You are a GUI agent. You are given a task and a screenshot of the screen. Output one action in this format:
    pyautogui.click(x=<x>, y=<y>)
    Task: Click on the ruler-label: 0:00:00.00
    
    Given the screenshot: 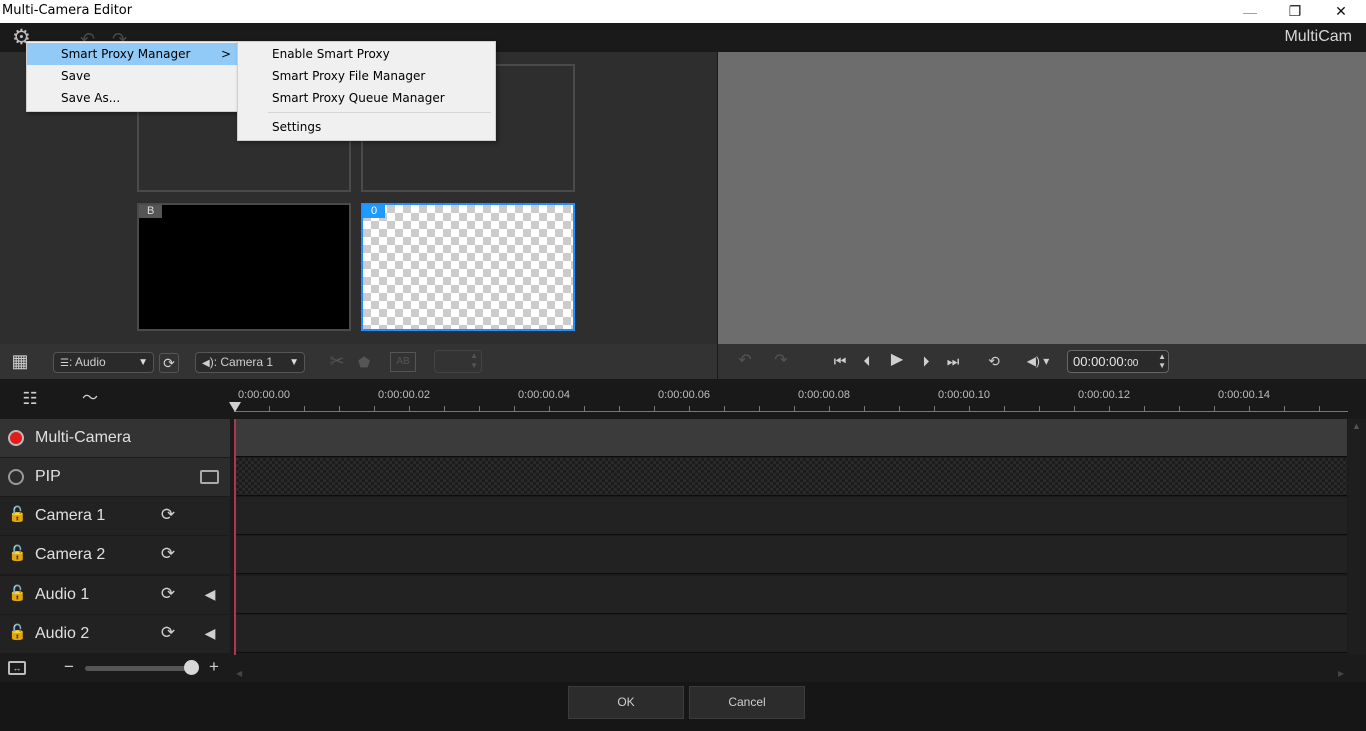 What is the action you would take?
    pyautogui.click(x=264, y=395)
    